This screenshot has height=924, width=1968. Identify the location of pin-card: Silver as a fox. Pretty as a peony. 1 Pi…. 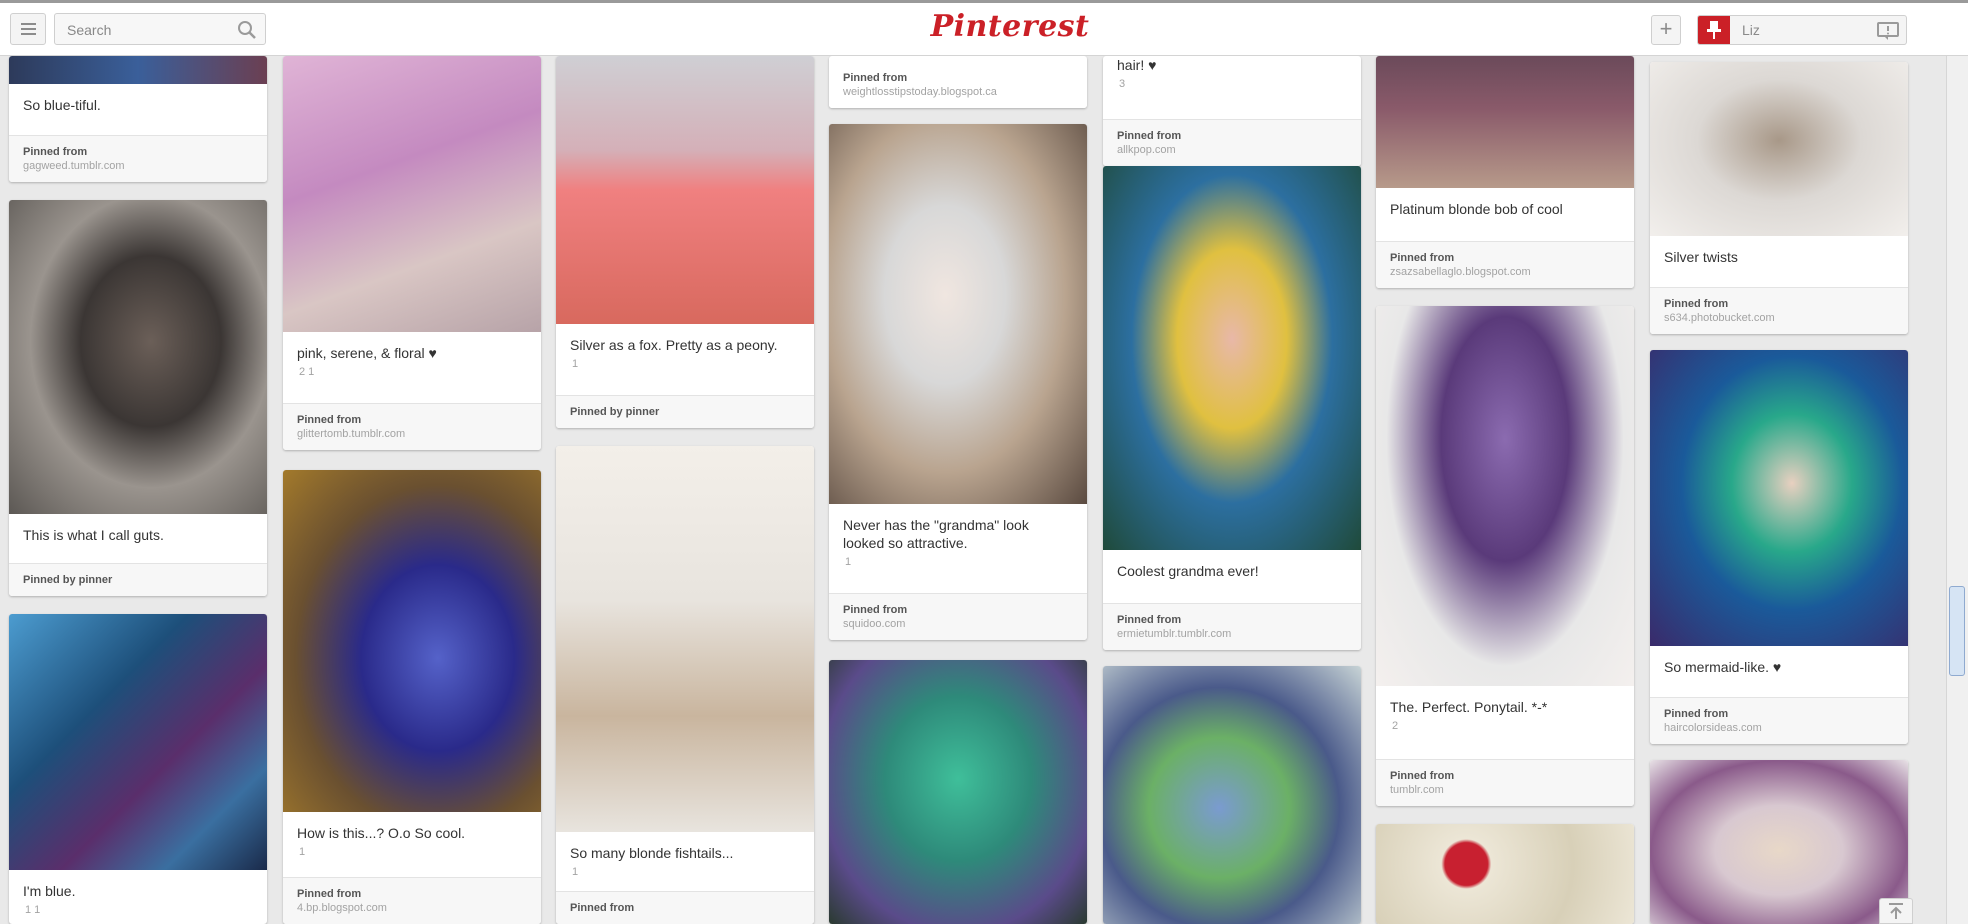
(685, 242).